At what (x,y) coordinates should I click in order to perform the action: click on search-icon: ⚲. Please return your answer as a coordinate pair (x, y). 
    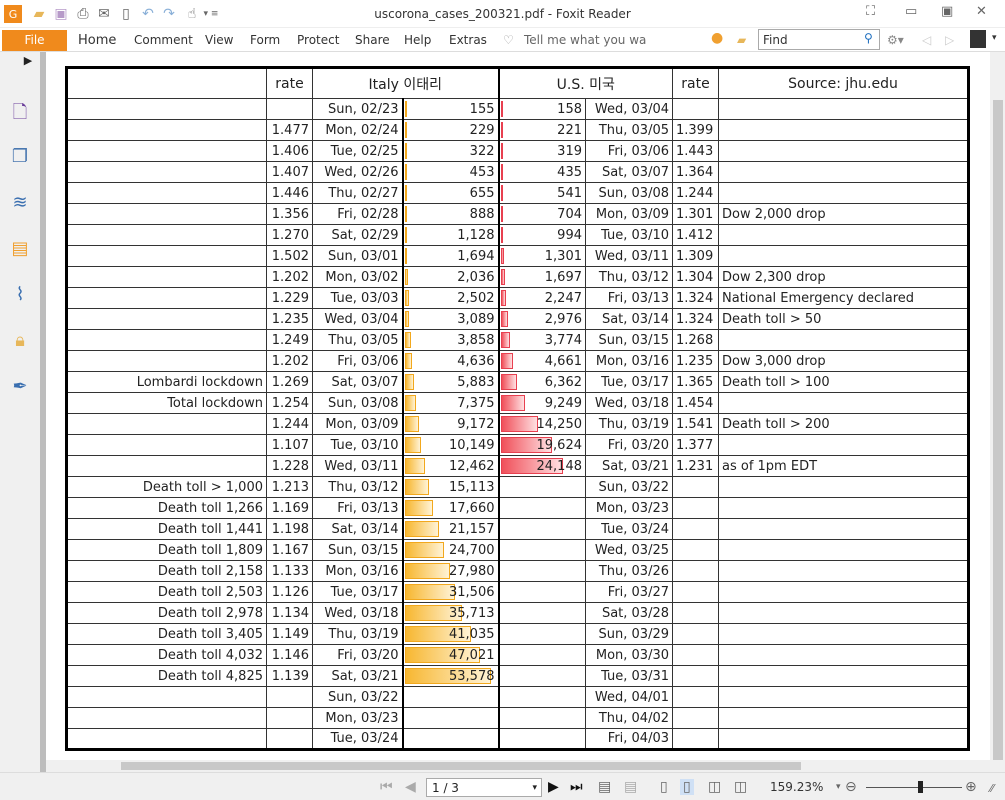
    Looking at the image, I should click on (868, 38).